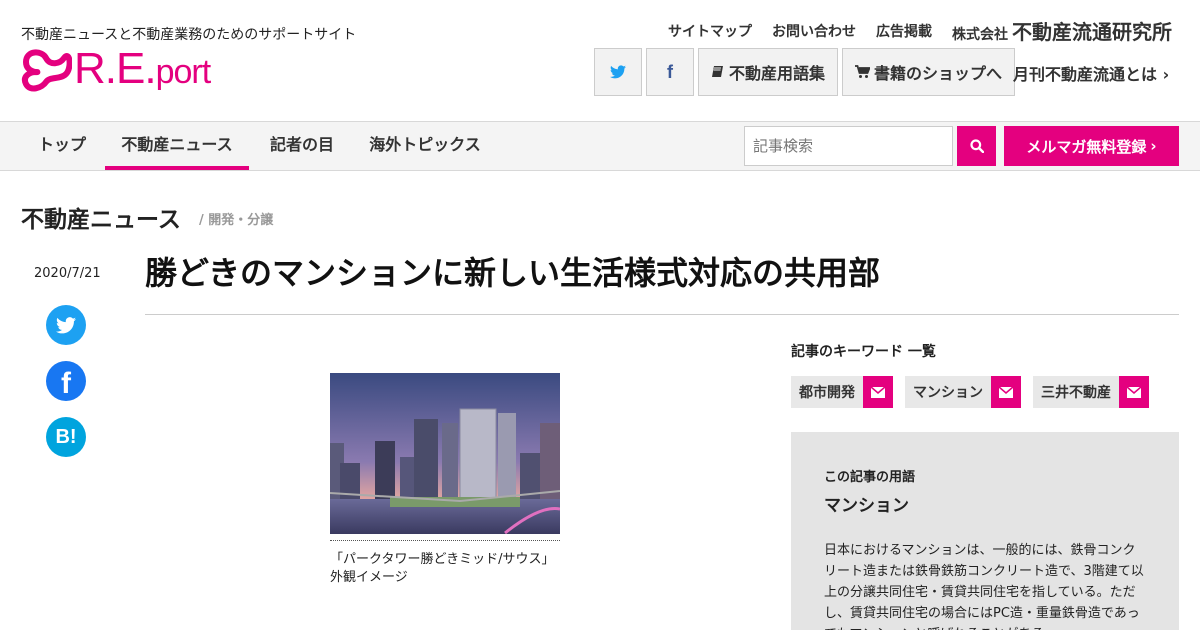 The height and width of the screenshot is (630, 1200). I want to click on share-hatena-button: B!, so click(66, 437).